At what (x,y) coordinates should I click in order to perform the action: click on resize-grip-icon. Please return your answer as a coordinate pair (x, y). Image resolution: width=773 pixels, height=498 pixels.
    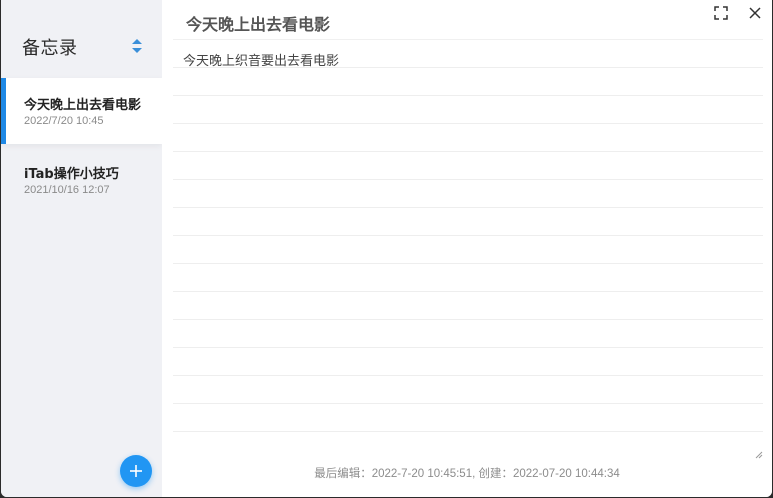
    Looking at the image, I should click on (758, 454).